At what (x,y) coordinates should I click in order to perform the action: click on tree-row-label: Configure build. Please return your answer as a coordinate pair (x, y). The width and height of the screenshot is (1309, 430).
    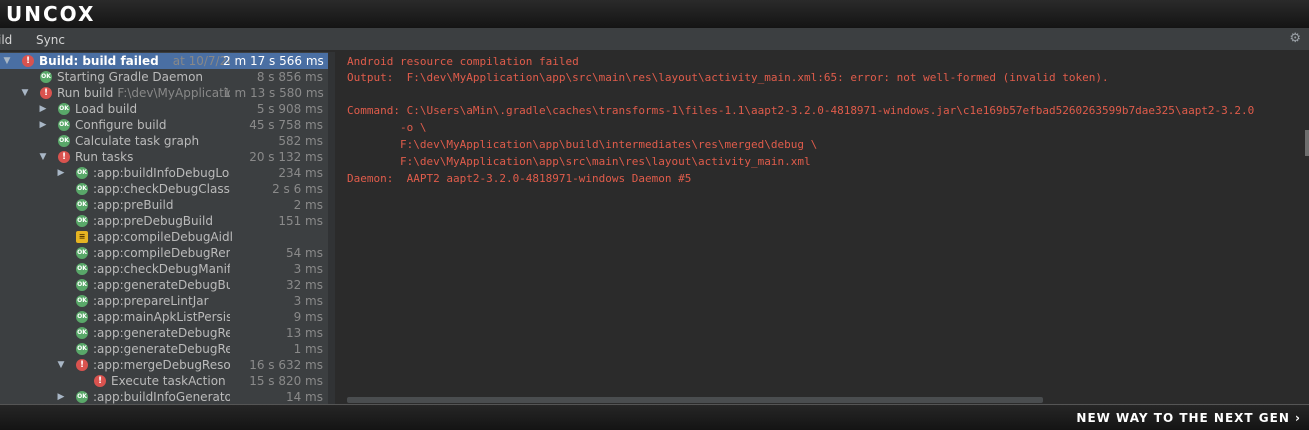
    Looking at the image, I should click on (152, 125).